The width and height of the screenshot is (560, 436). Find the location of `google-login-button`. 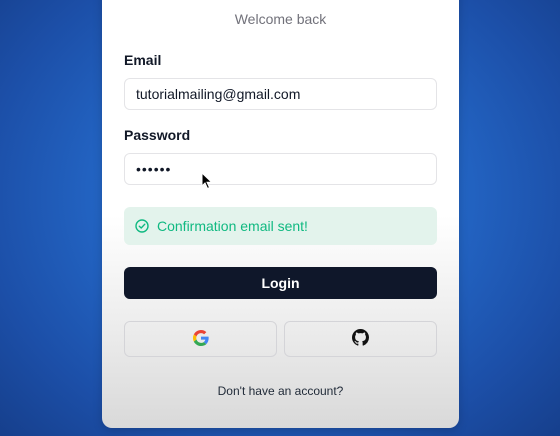

google-login-button is located at coordinates (200, 339).